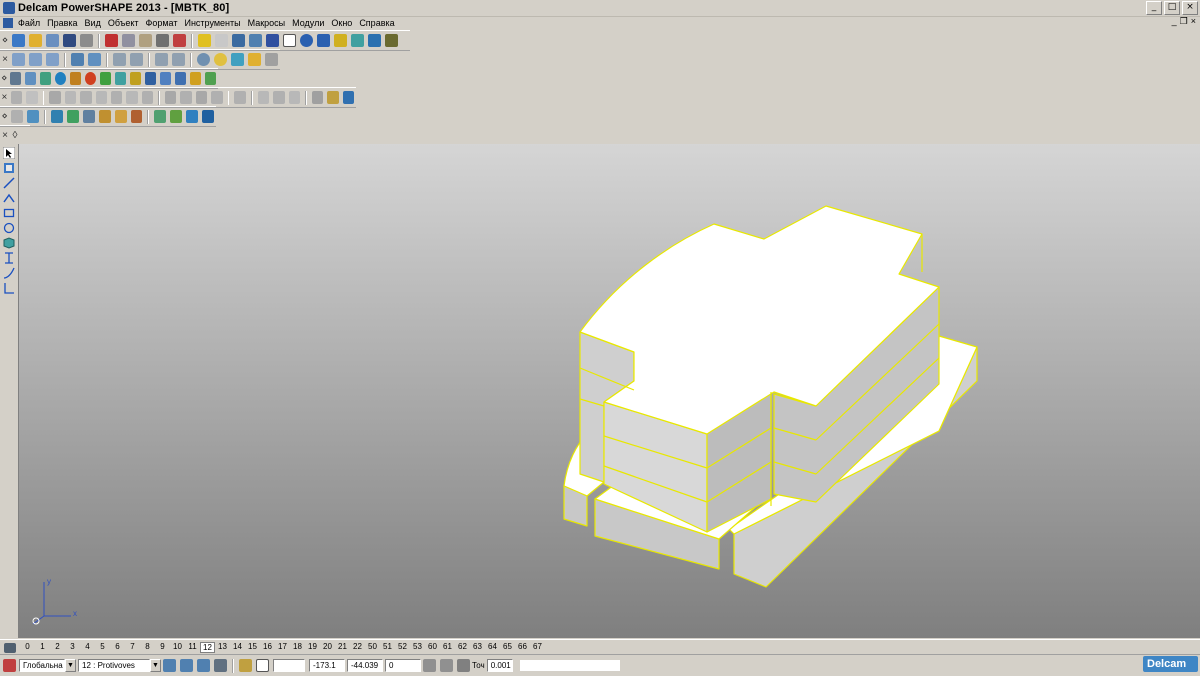  What do you see at coordinates (372, 647) in the screenshot?
I see `layer-button: 50` at bounding box center [372, 647].